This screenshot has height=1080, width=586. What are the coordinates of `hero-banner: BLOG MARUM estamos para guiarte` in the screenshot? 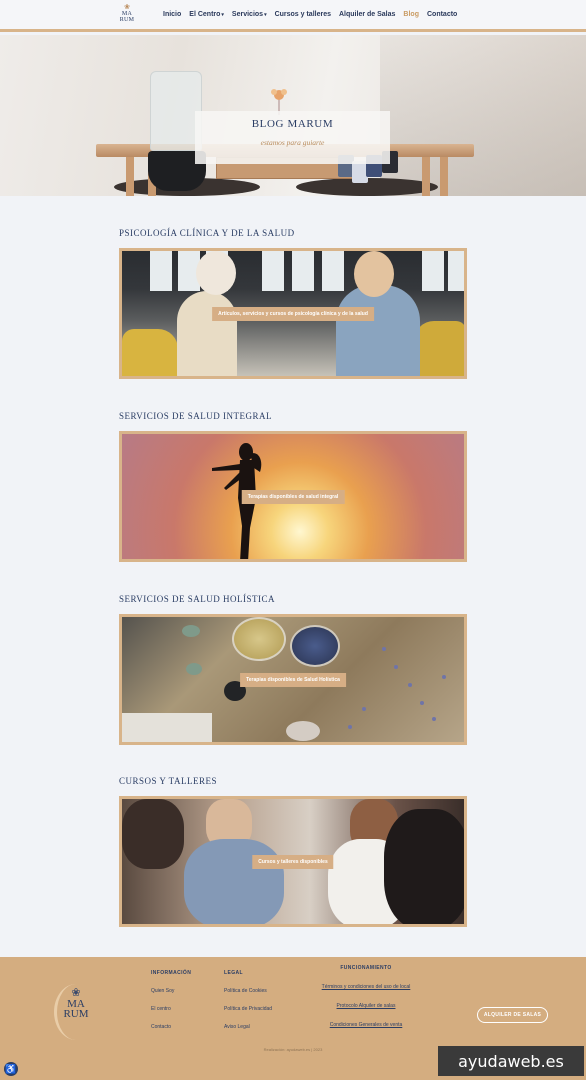 It's located at (293, 115).